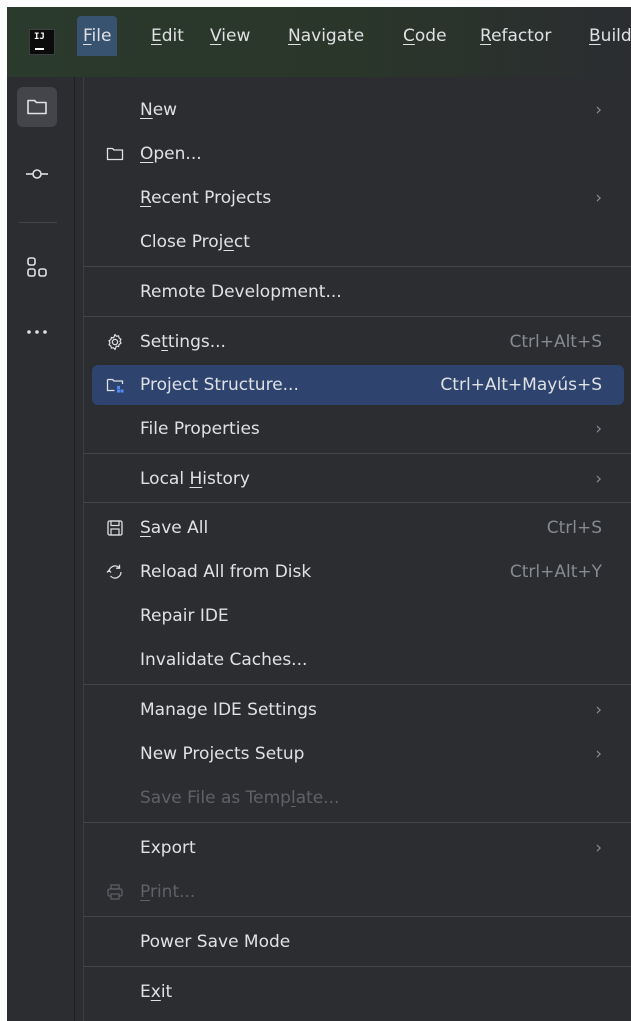 This screenshot has width=631, height=1021. Describe the element at coordinates (222, 754) in the screenshot. I see `menu-item-label: New Projects Setup` at that location.